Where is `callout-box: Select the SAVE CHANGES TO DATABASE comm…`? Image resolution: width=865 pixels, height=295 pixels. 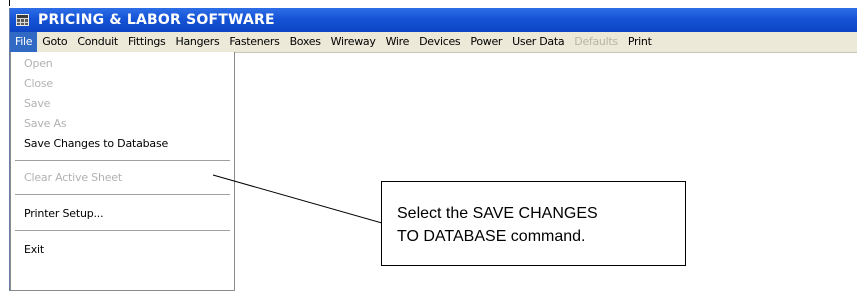
callout-box: Select the SAVE CHANGES TO DATABASE comm… is located at coordinates (533, 223).